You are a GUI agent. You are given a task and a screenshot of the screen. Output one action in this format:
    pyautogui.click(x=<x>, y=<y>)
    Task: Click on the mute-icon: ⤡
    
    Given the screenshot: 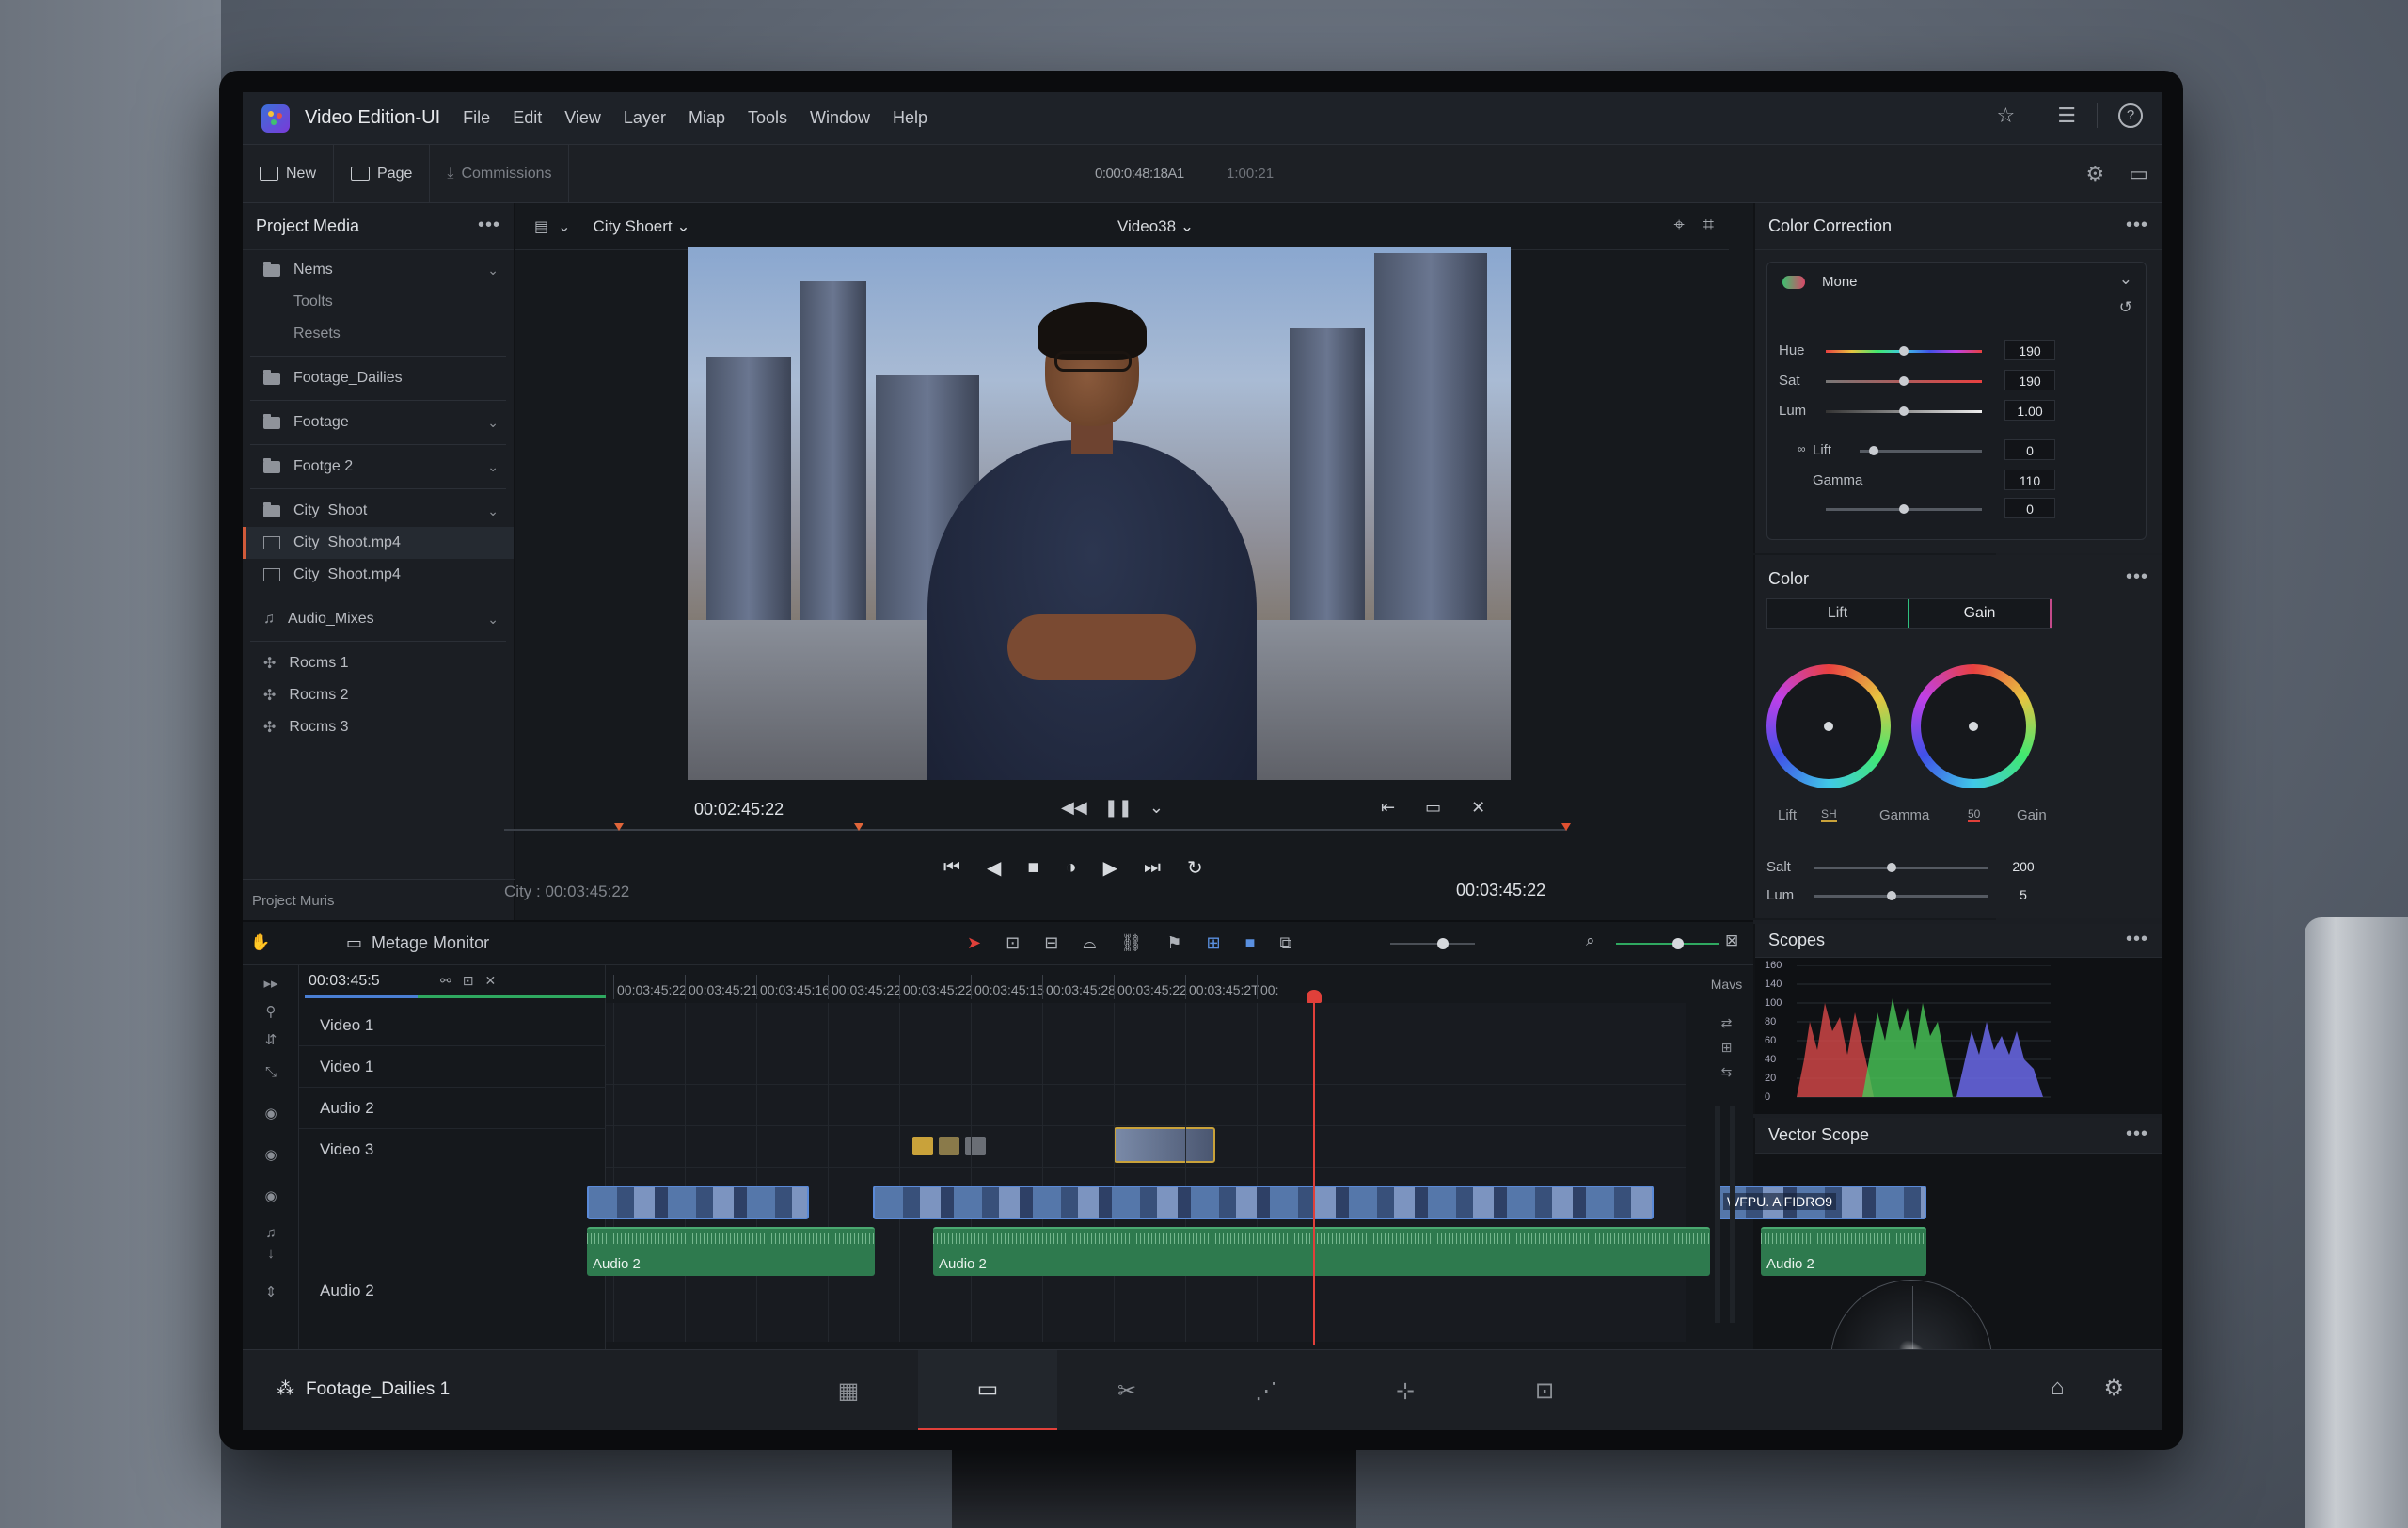 What is the action you would take?
    pyautogui.click(x=271, y=1072)
    